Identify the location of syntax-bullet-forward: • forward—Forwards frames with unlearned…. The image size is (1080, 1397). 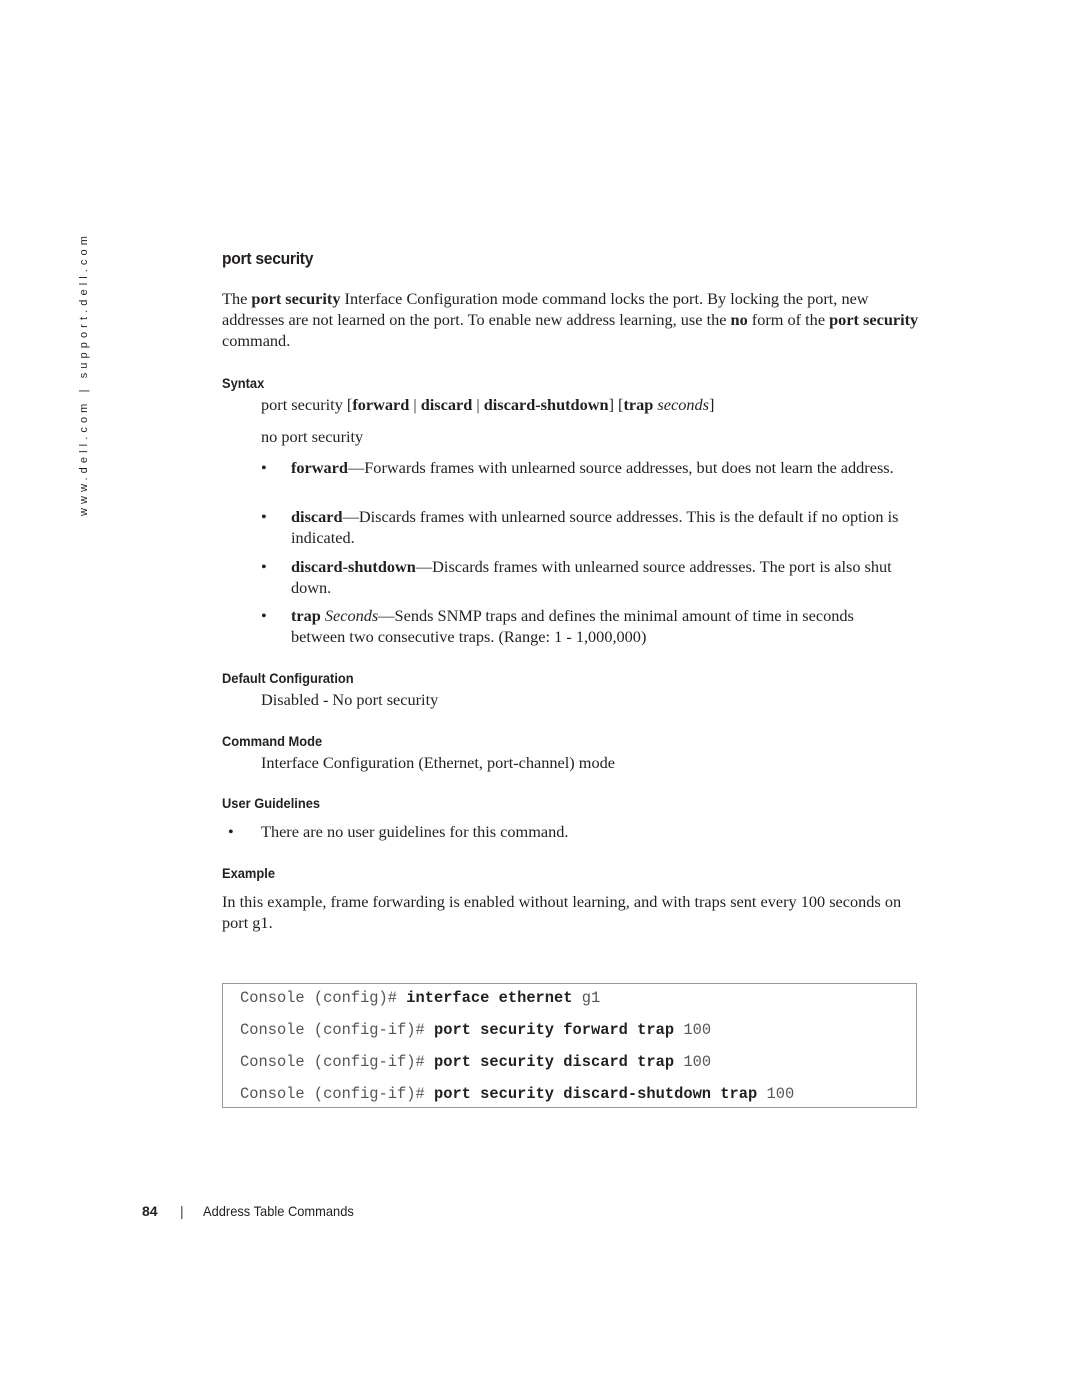
(577, 467).